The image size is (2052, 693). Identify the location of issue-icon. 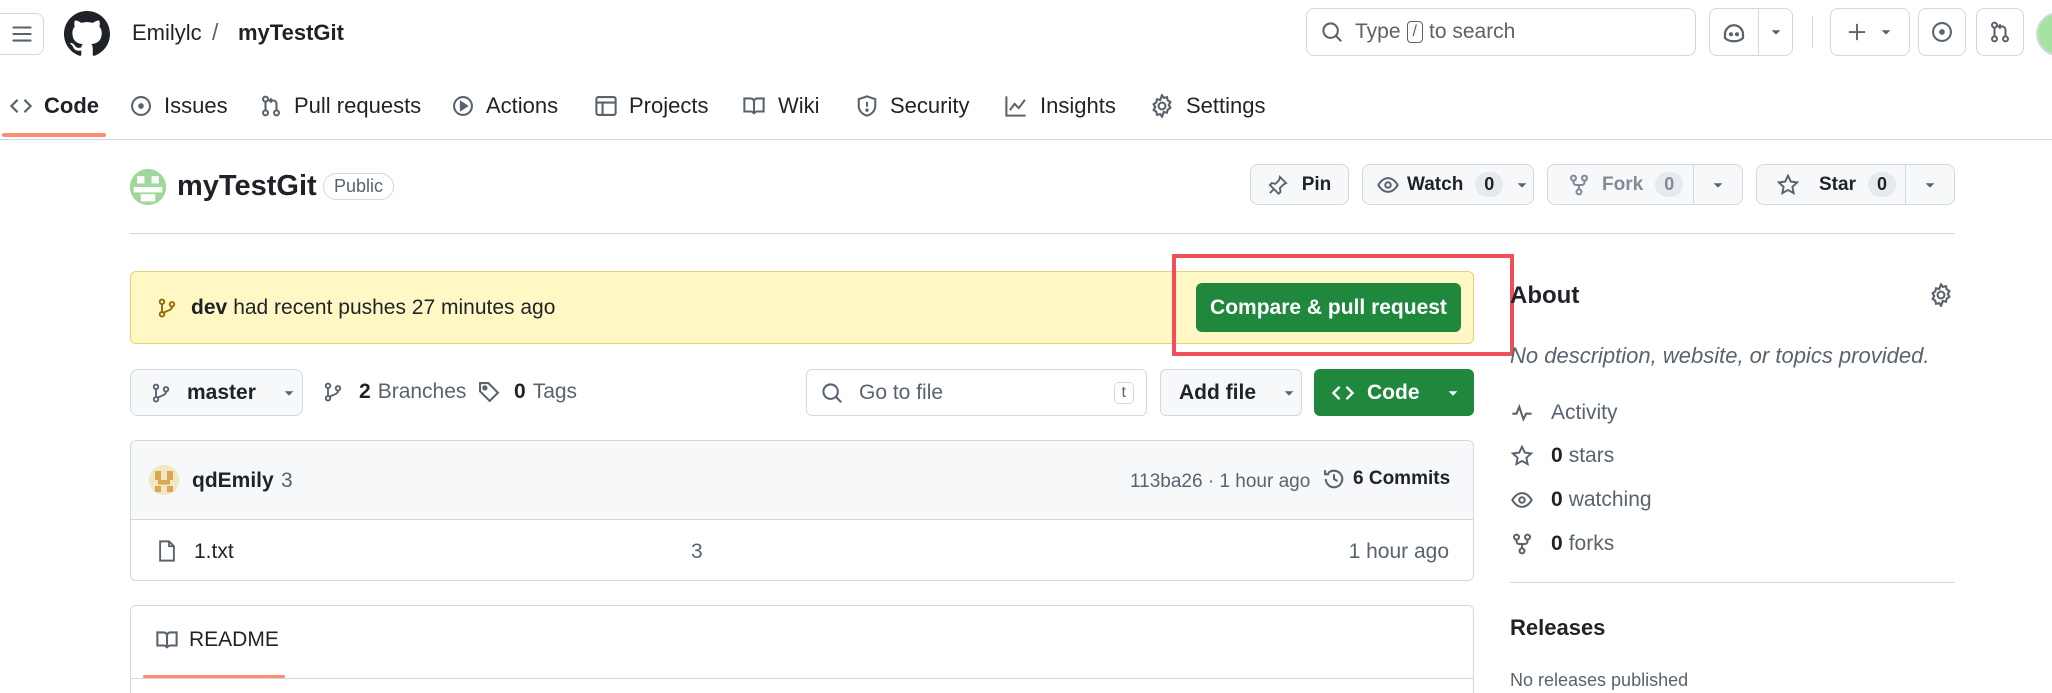
(141, 106).